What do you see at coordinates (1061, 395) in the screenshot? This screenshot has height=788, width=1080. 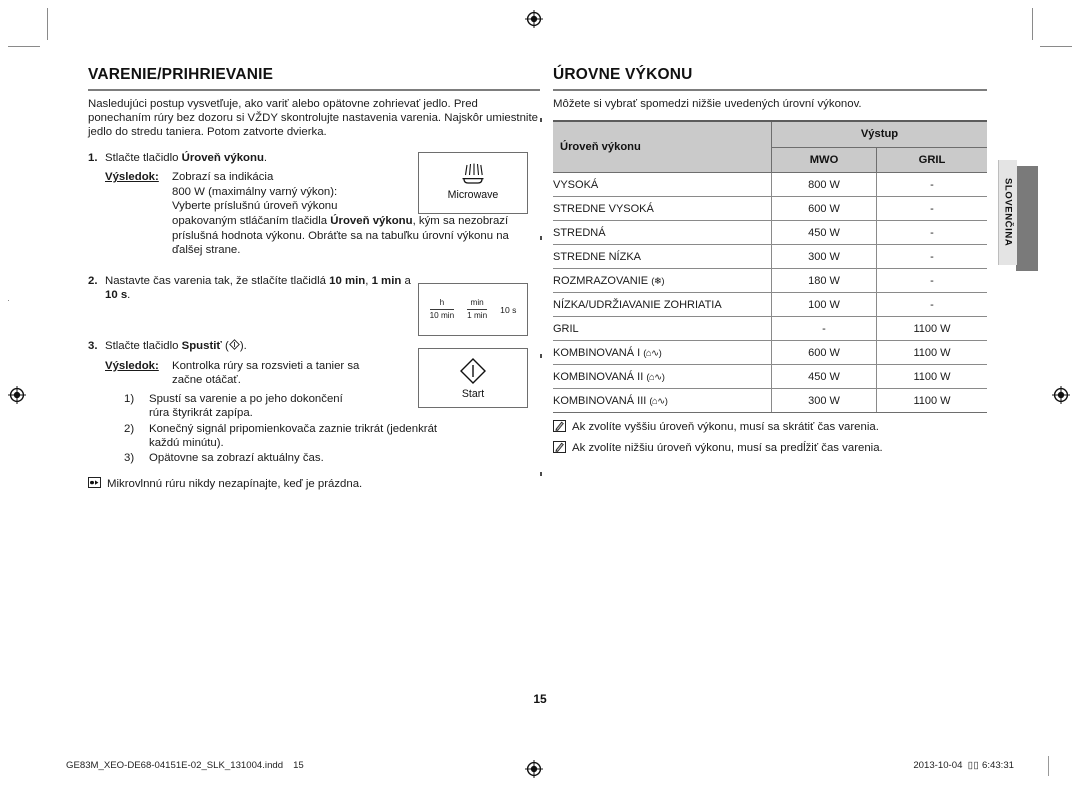 I see `registration-mark-right` at bounding box center [1061, 395].